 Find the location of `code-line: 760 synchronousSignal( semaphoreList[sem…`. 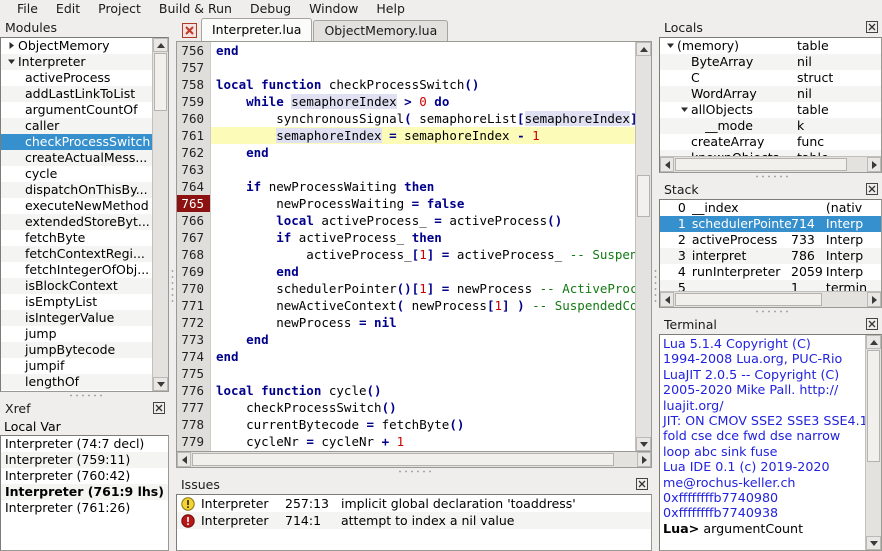

code-line: 760 synchronousSignal( semaphoreList[sem… is located at coordinates (406, 118).